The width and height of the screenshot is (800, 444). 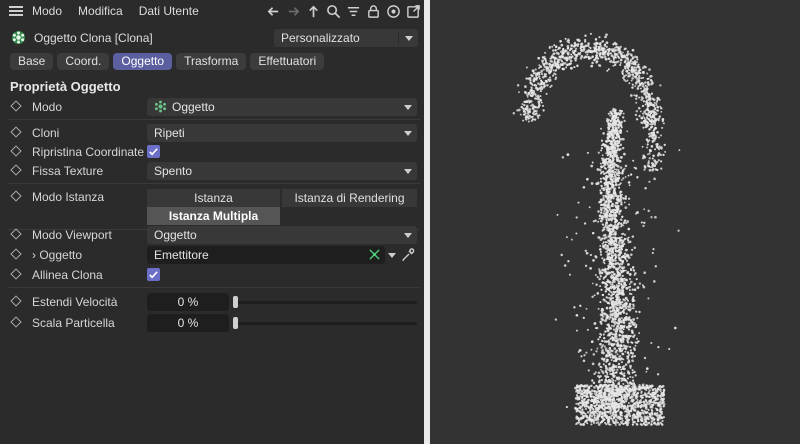 What do you see at coordinates (408, 255) in the screenshot?
I see `picker-icon` at bounding box center [408, 255].